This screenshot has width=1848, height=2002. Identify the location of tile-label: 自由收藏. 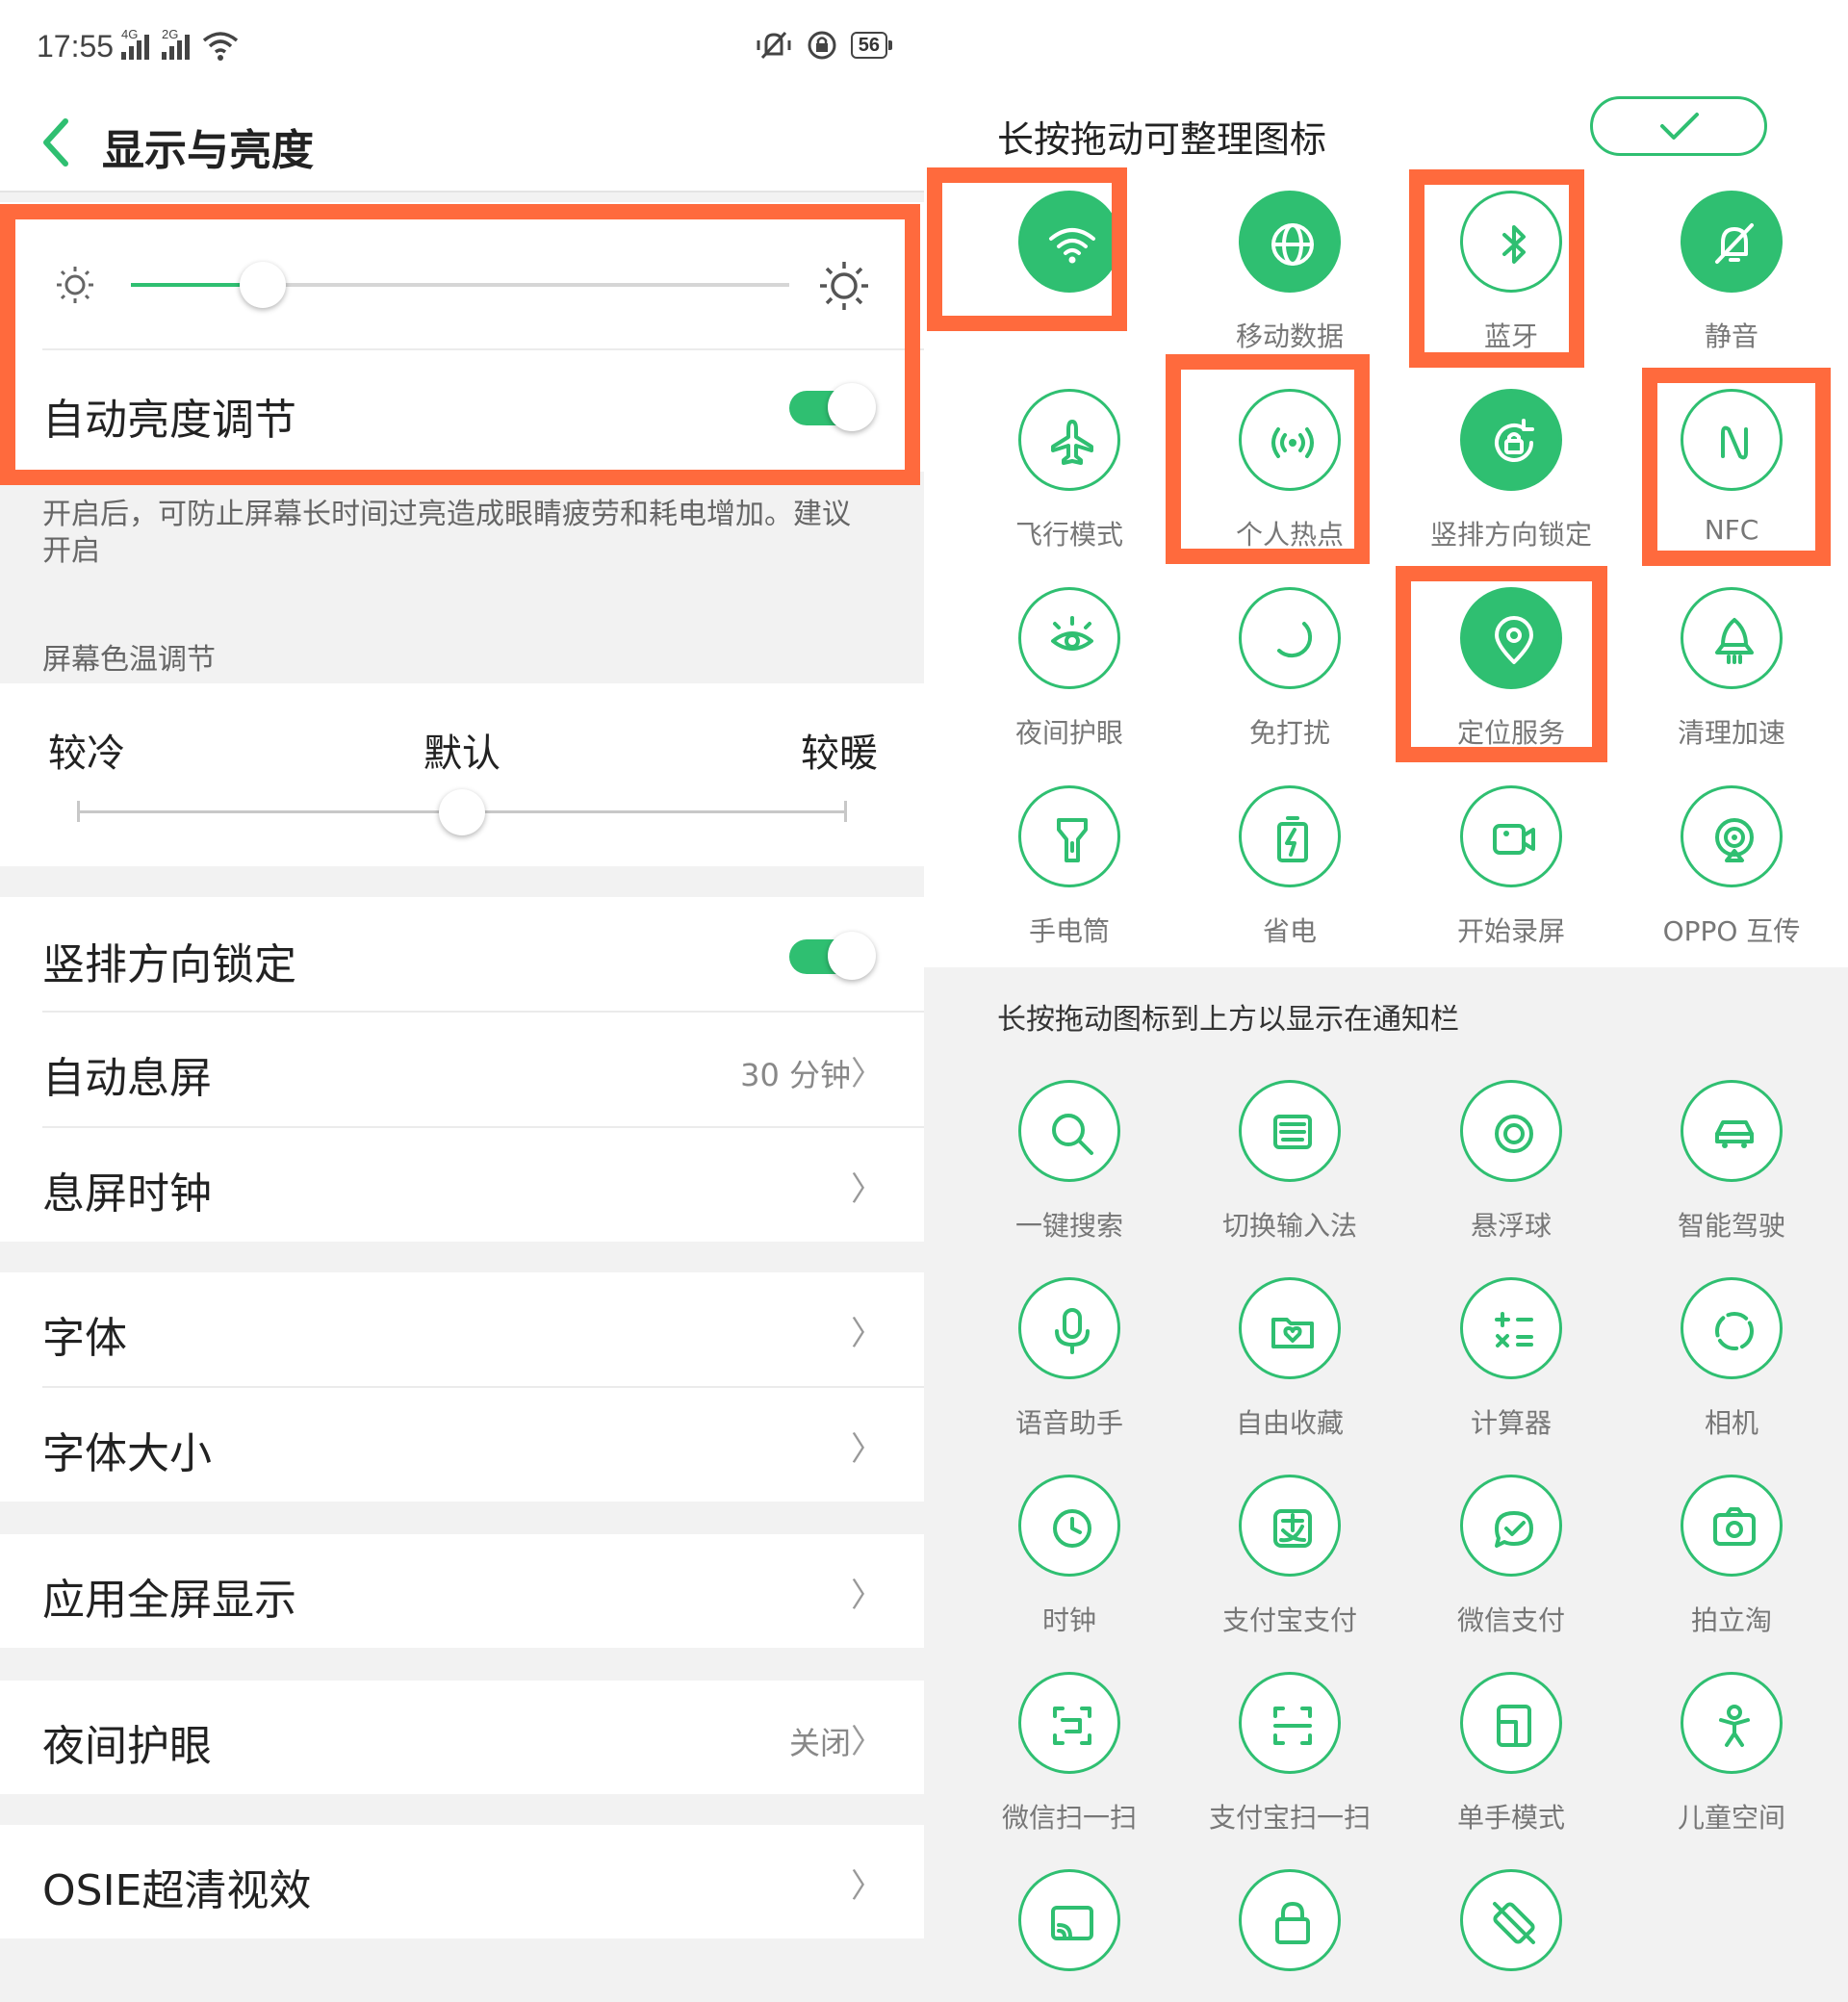
(1289, 1423).